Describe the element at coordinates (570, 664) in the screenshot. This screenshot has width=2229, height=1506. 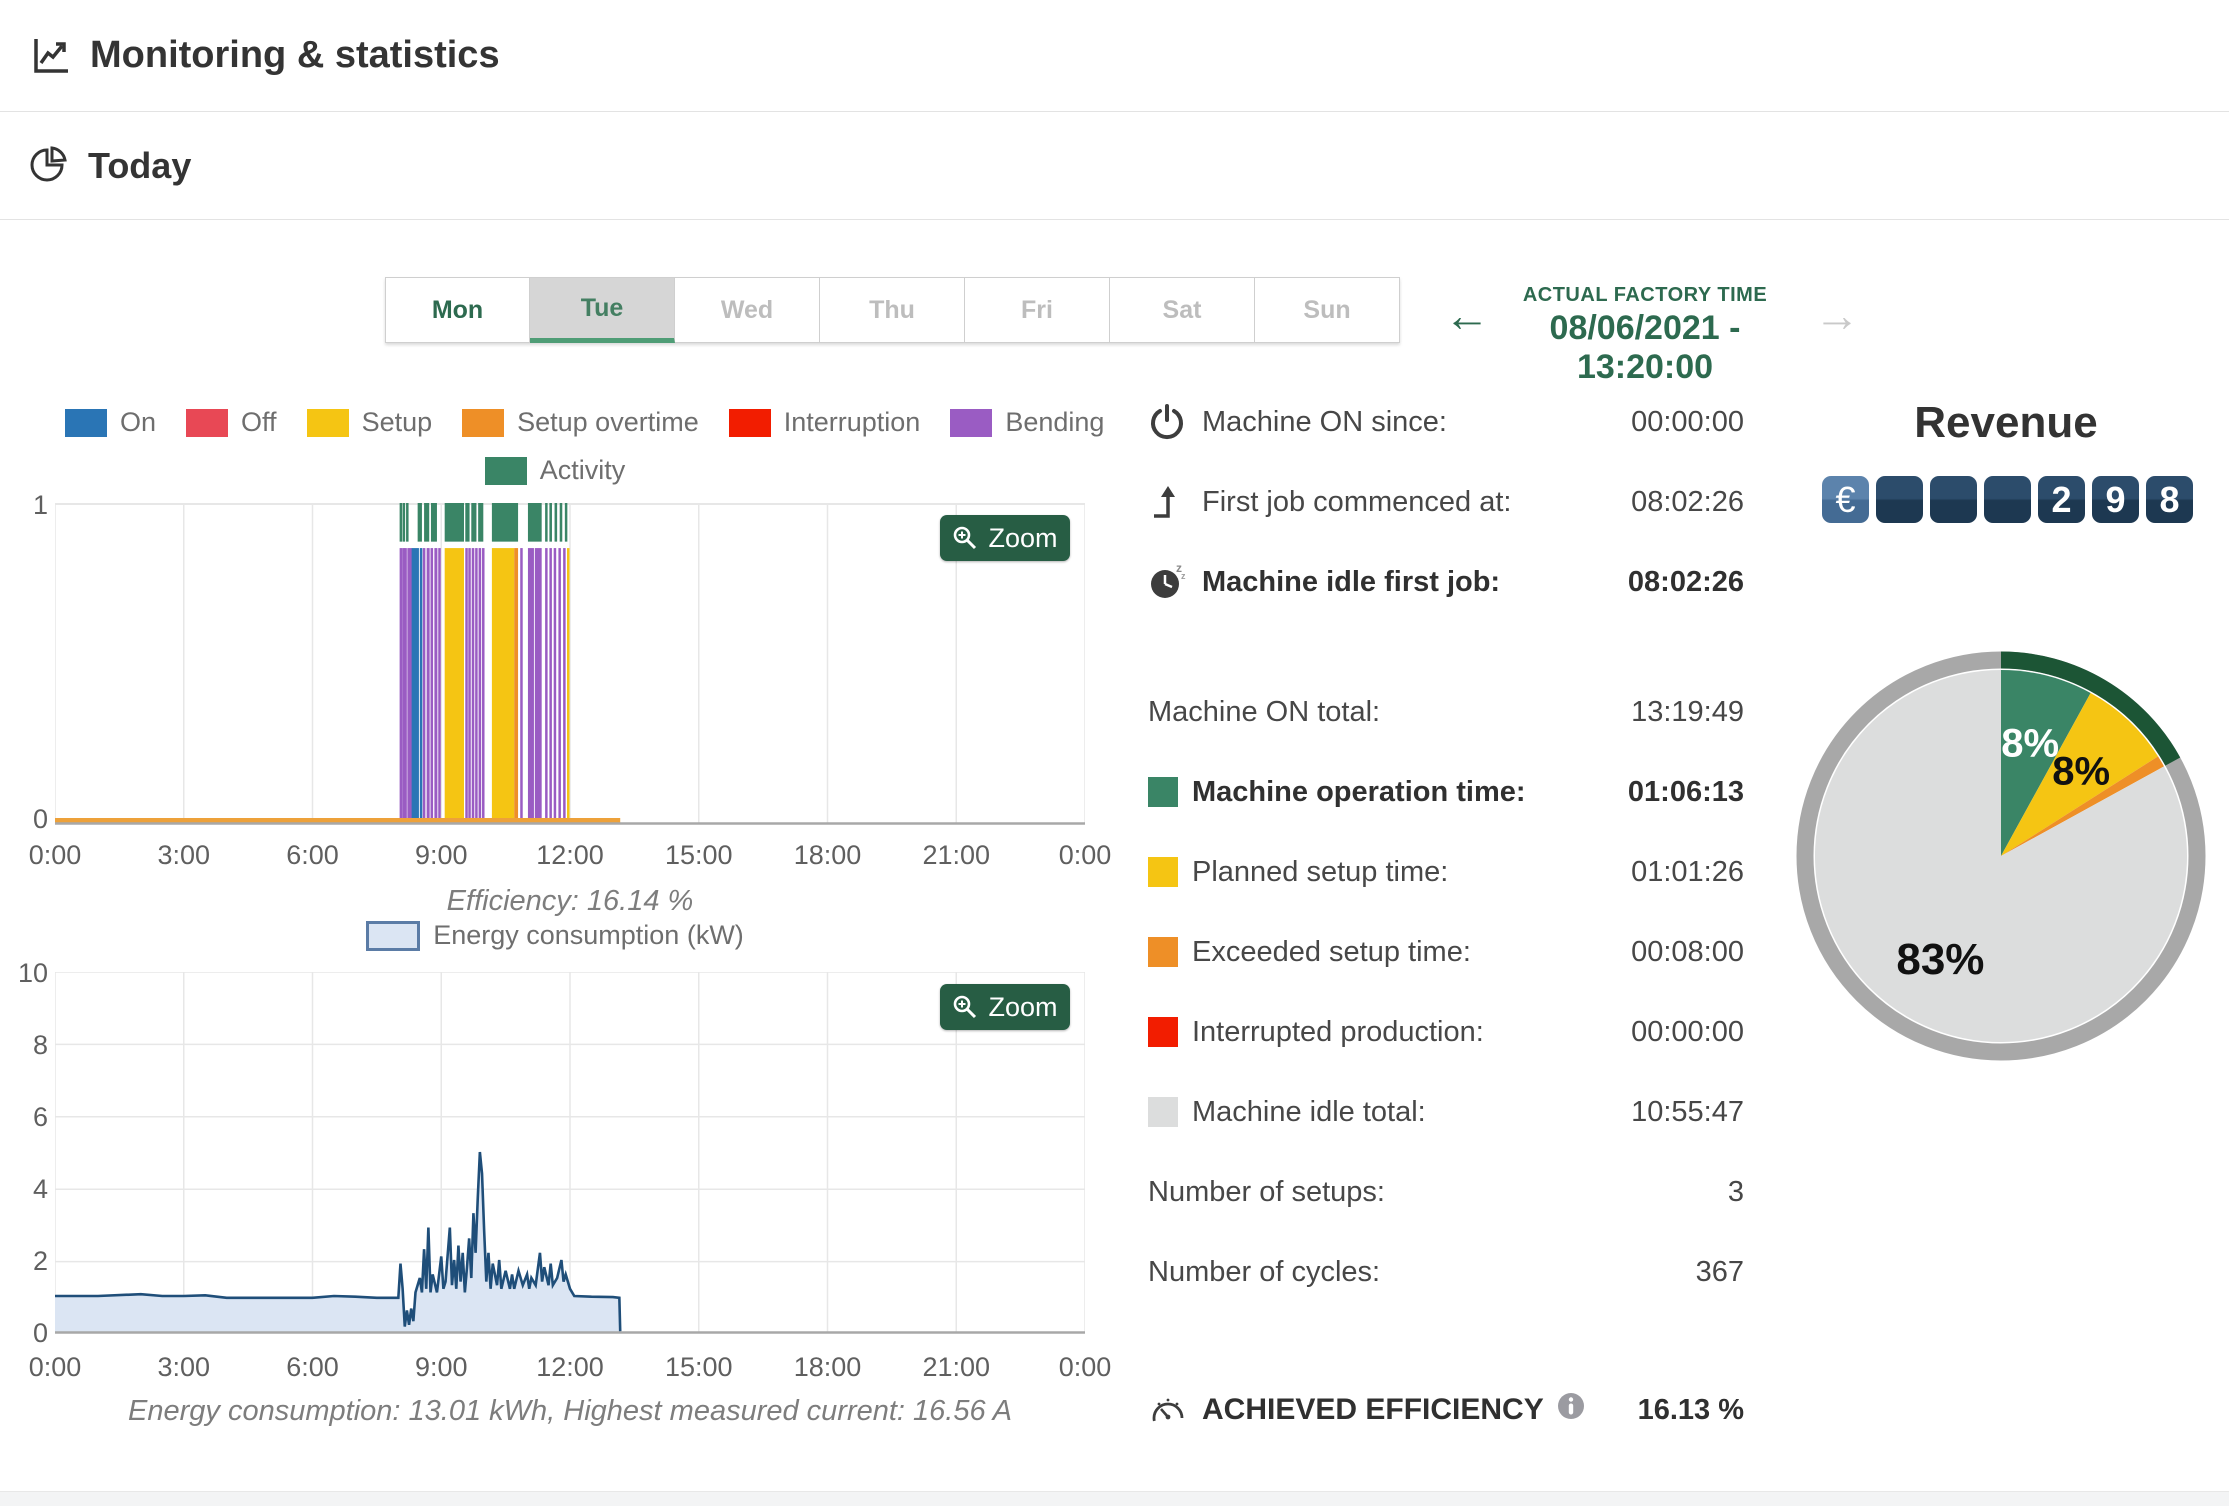
I see `timeline-chart` at that location.